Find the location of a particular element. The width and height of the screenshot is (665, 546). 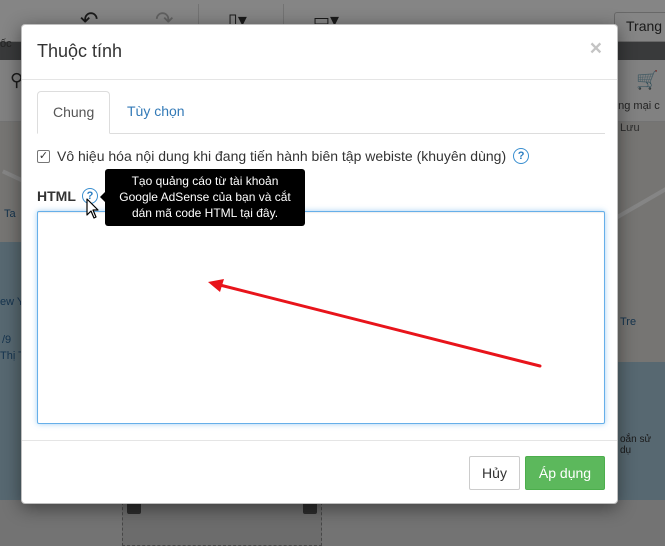

dialog-header: Thuộc tính × is located at coordinates (319, 52).